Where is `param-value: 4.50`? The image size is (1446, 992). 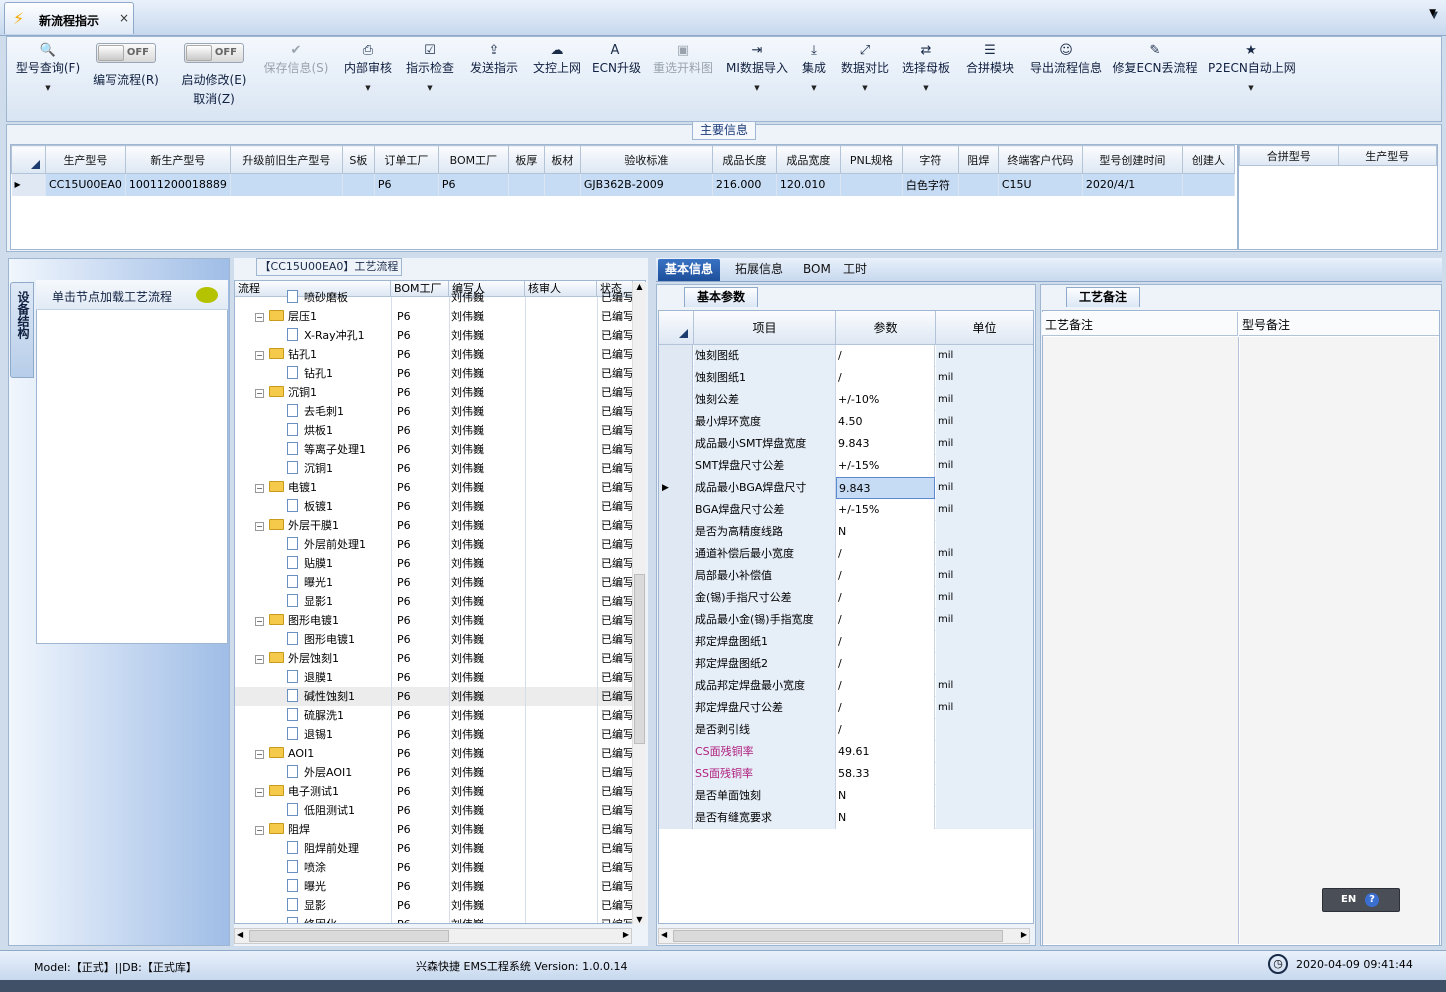
param-value: 4.50 is located at coordinates (885, 422).